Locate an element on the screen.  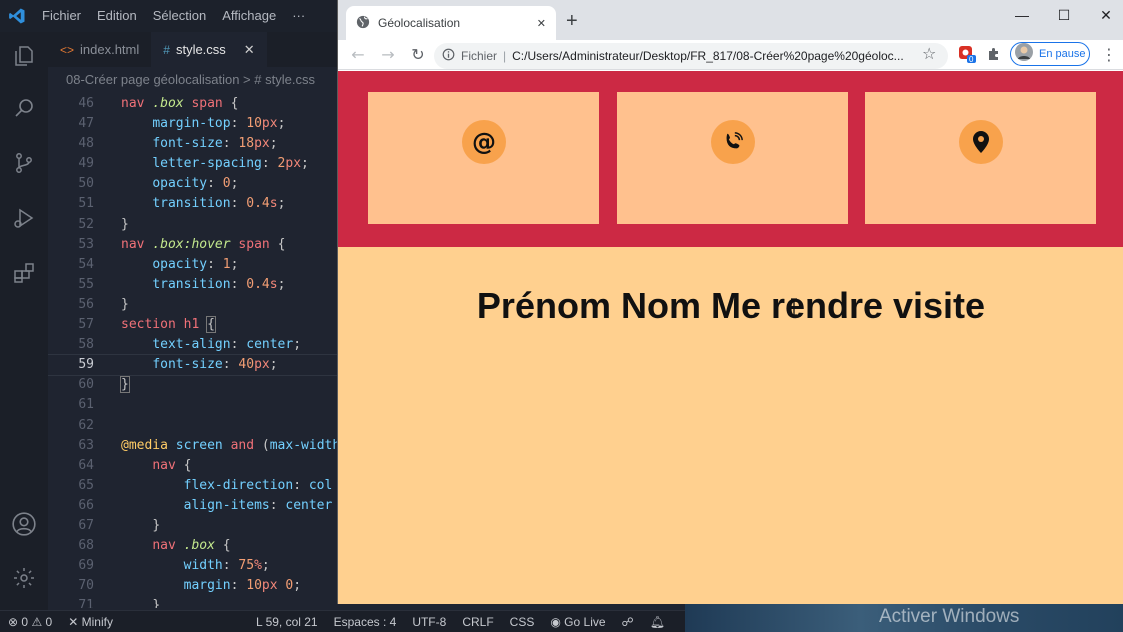
minimize-button: — is located at coordinates (1022, 15).